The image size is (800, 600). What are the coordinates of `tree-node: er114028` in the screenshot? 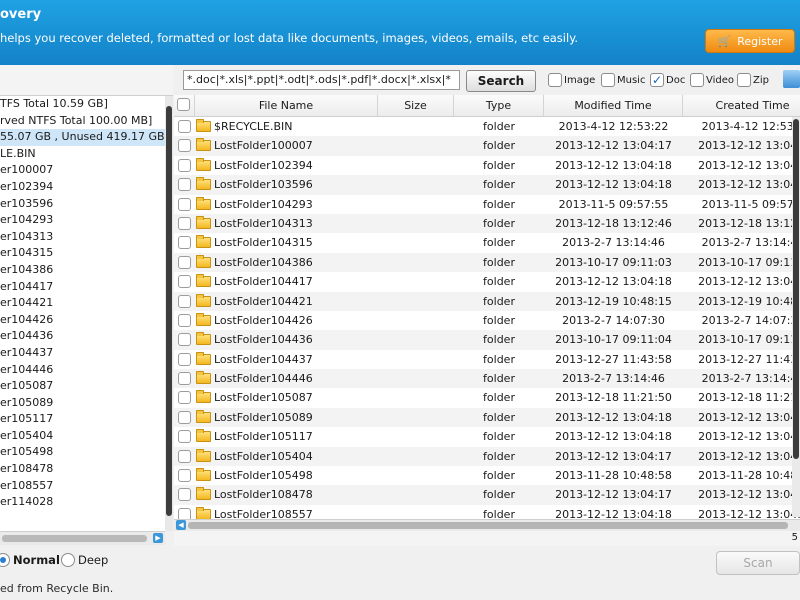 It's located at (82, 502).